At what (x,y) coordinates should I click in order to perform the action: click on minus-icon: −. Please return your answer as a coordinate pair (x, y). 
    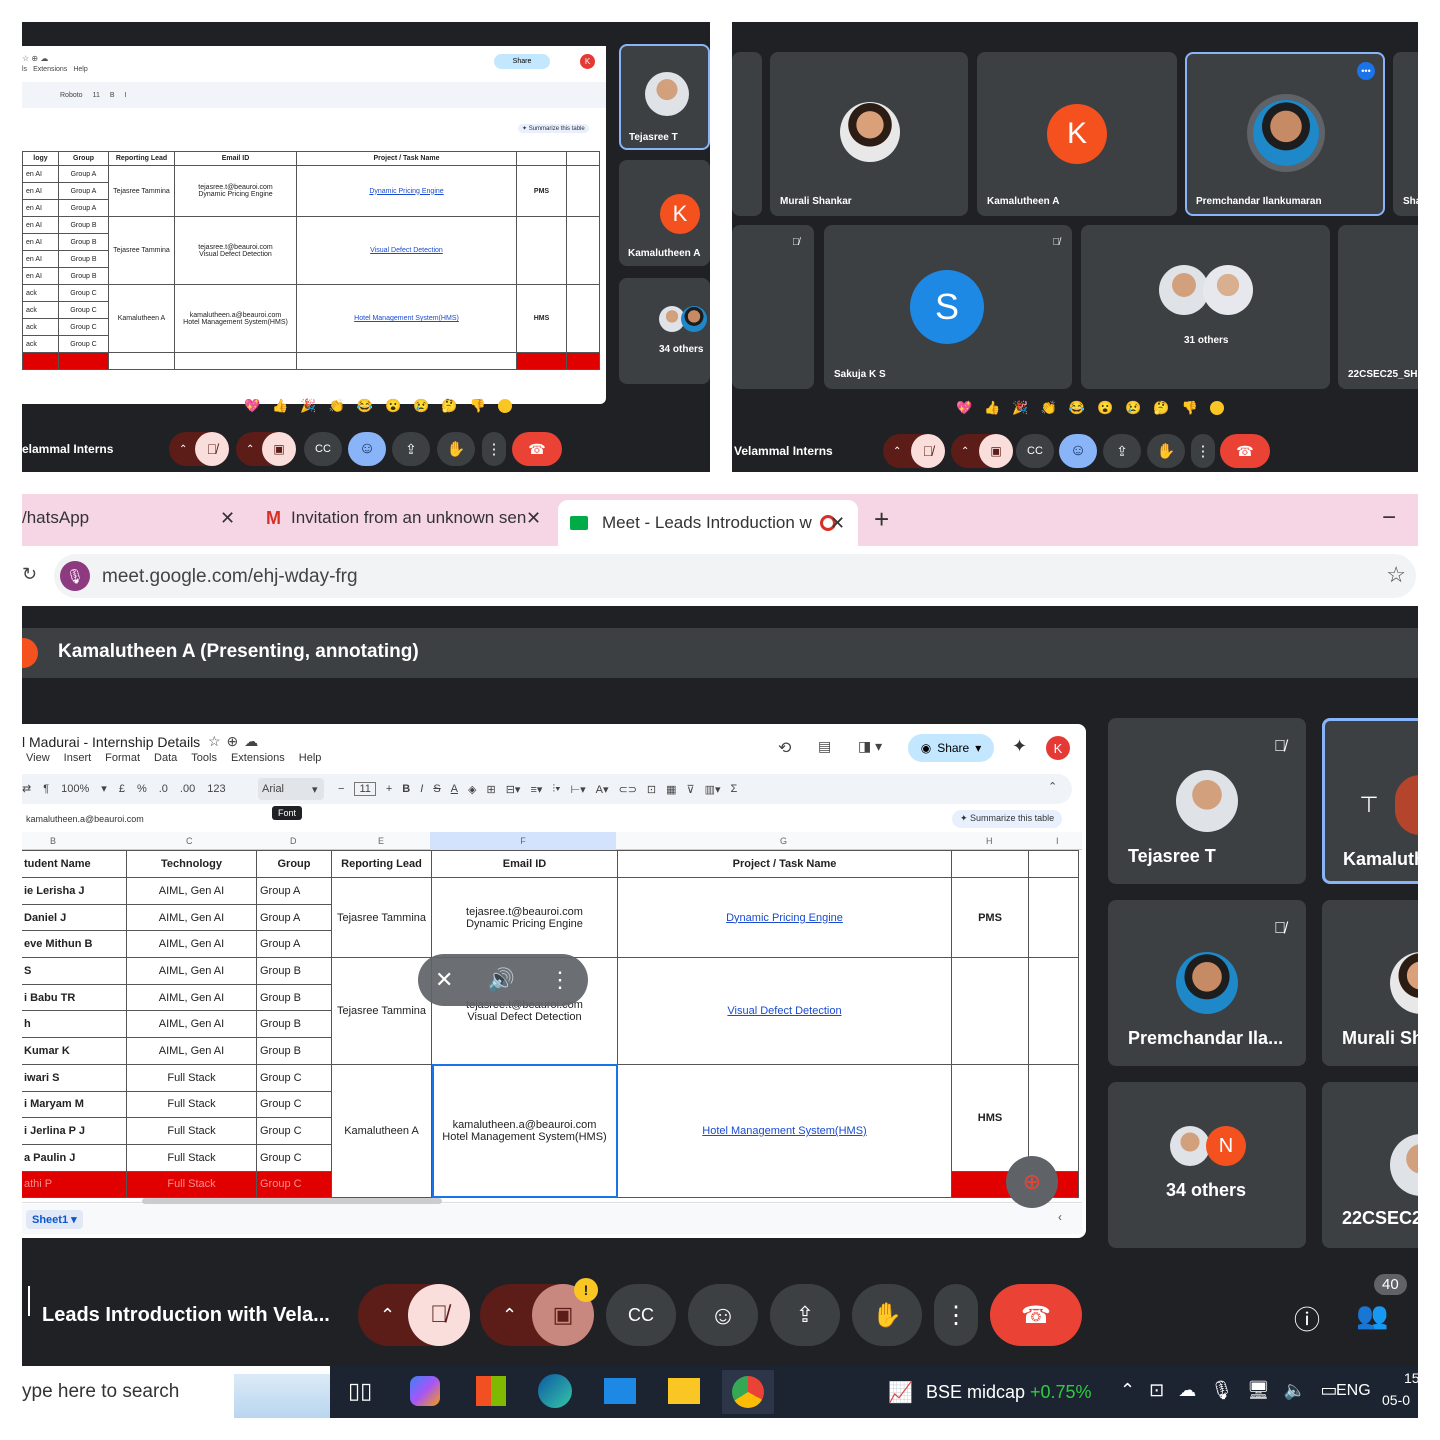
    Looking at the image, I should click on (341, 789).